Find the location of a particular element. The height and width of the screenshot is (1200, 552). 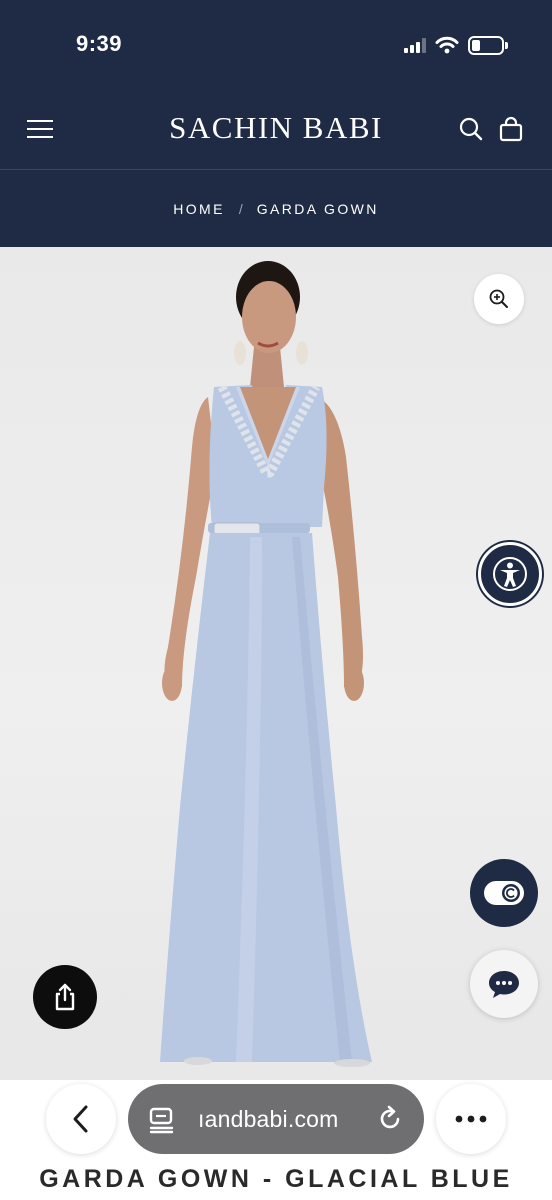

back-button is located at coordinates (81, 1119).